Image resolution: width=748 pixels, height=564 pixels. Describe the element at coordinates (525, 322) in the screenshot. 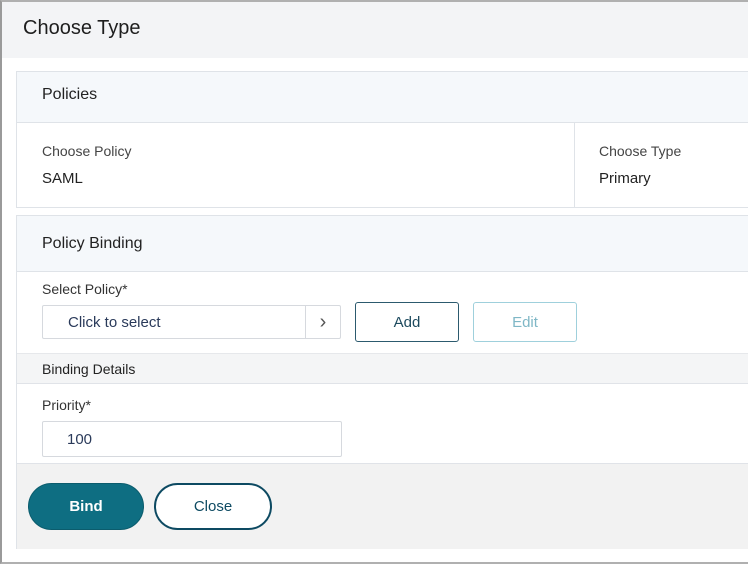

I see `edit-button: Edit` at that location.